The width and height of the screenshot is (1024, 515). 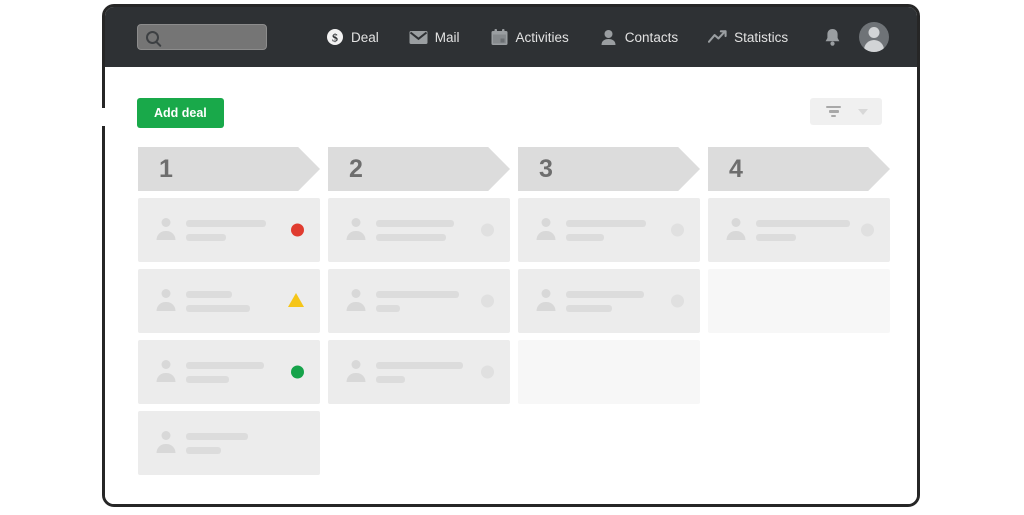 What do you see at coordinates (103, 117) in the screenshot?
I see `frame-notch` at bounding box center [103, 117].